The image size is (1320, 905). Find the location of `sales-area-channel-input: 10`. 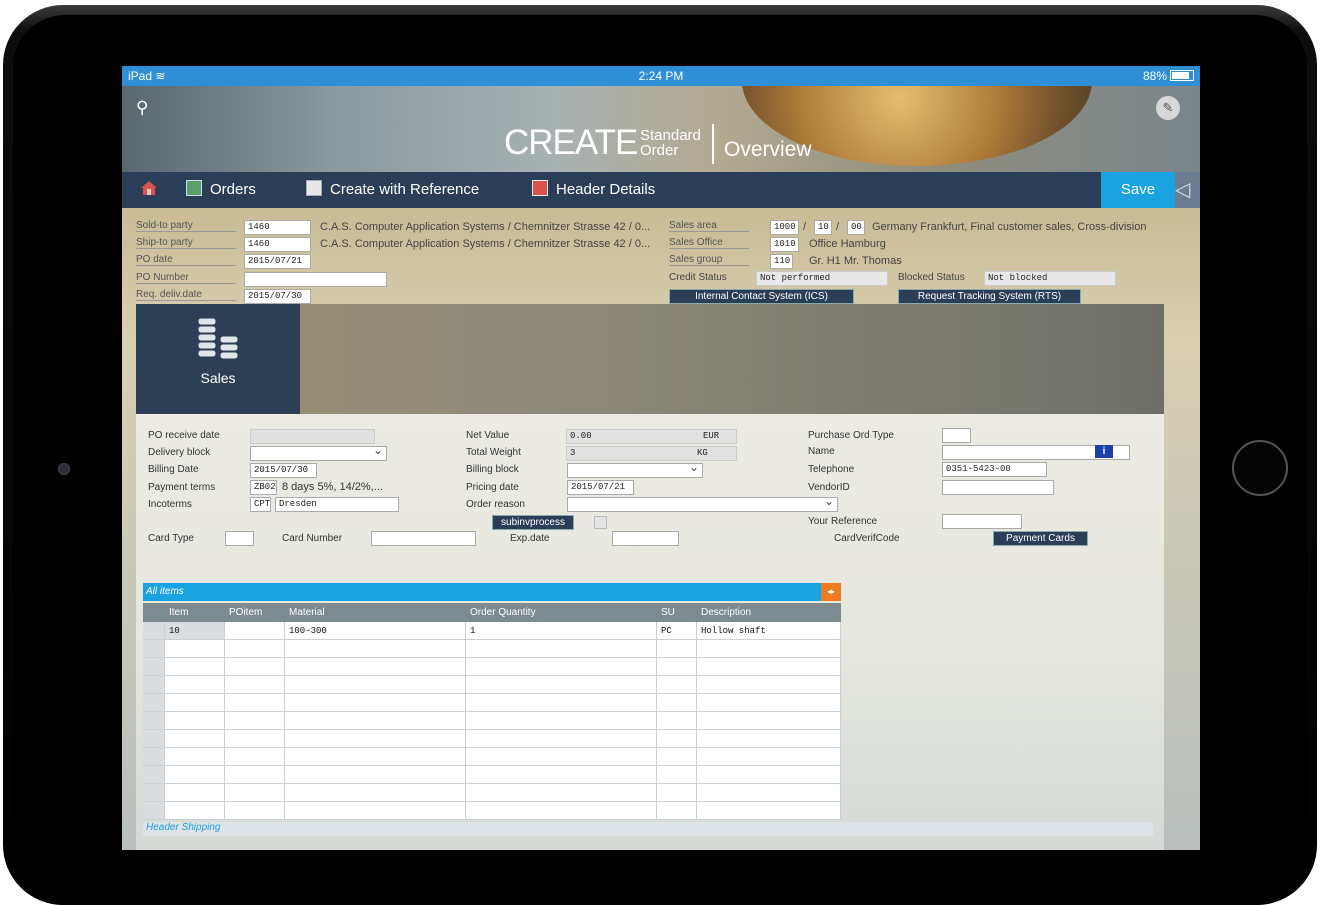

sales-area-channel-input: 10 is located at coordinates (823, 227).